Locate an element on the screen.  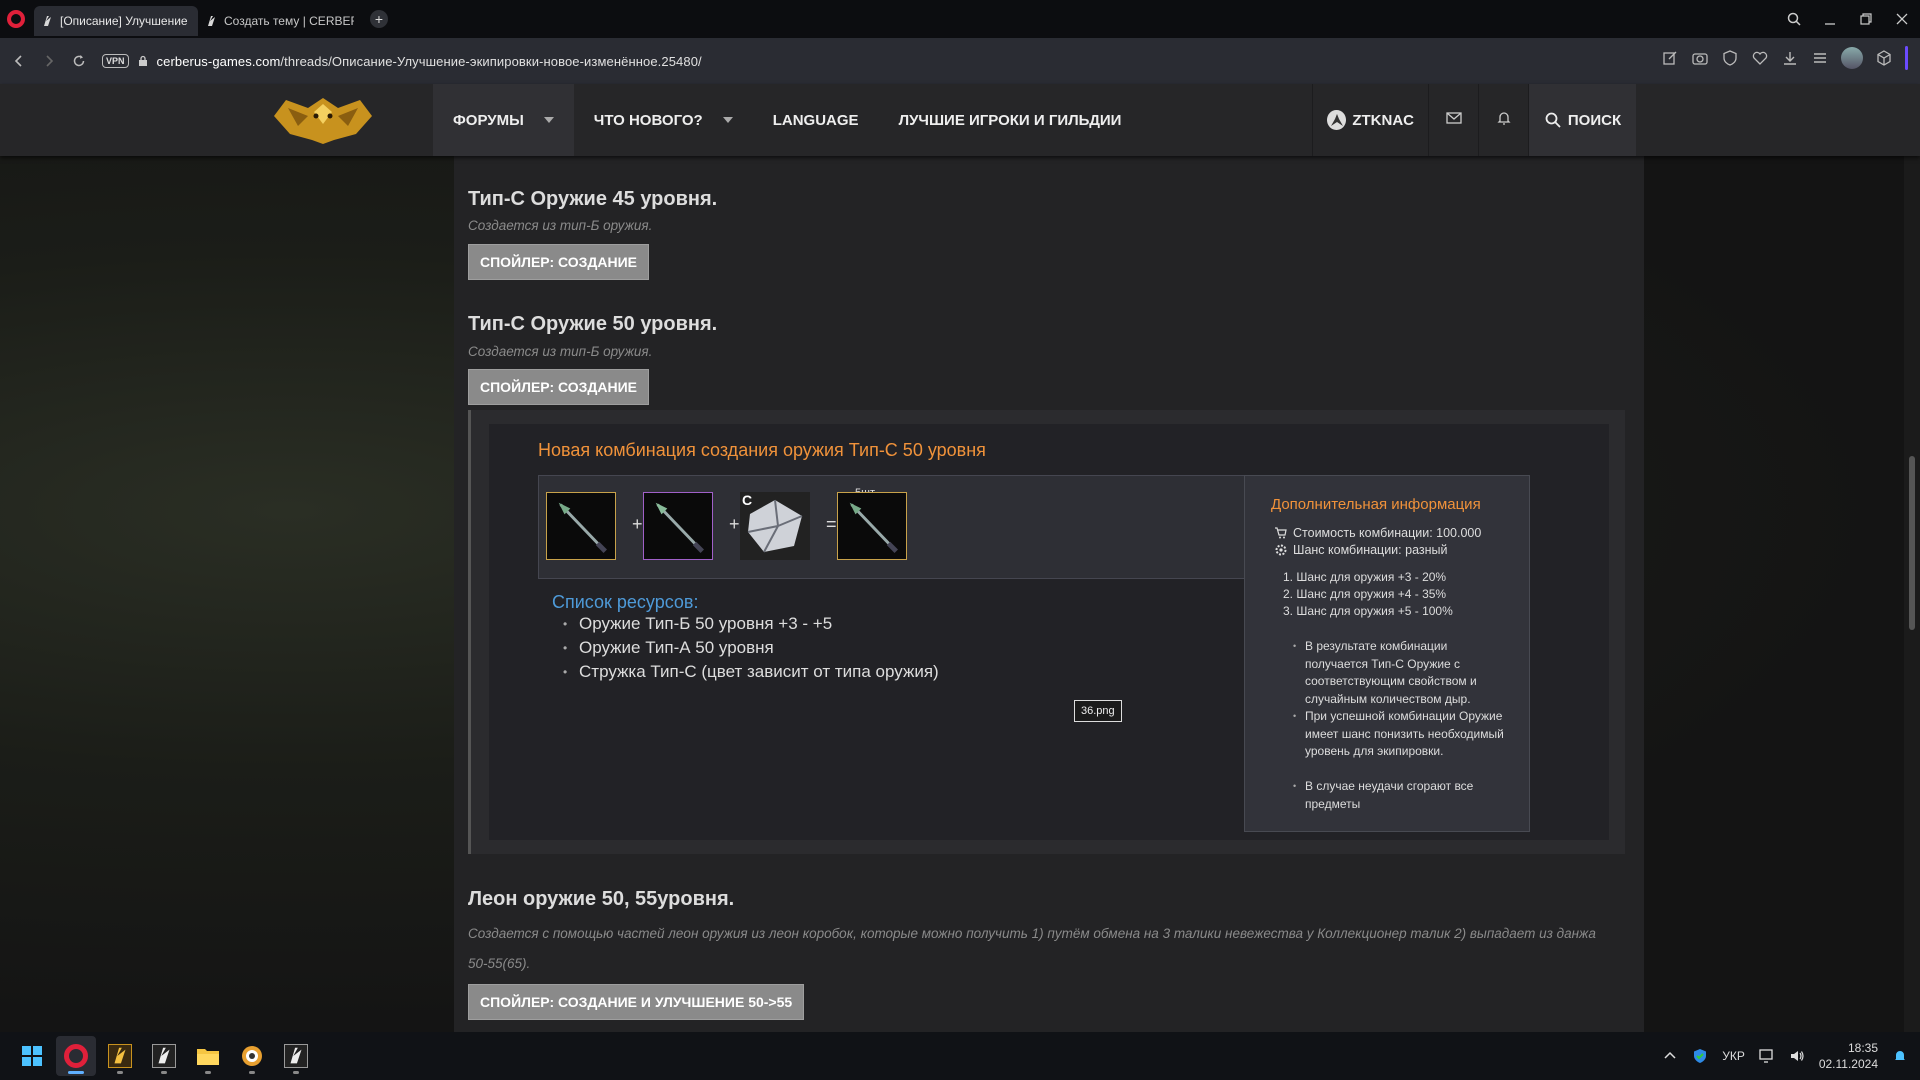
lock-icon is located at coordinates (143, 61).